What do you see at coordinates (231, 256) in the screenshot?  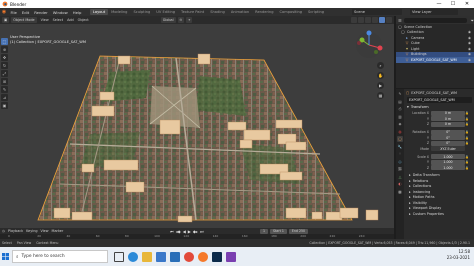 I see `app-icon` at bounding box center [231, 256].